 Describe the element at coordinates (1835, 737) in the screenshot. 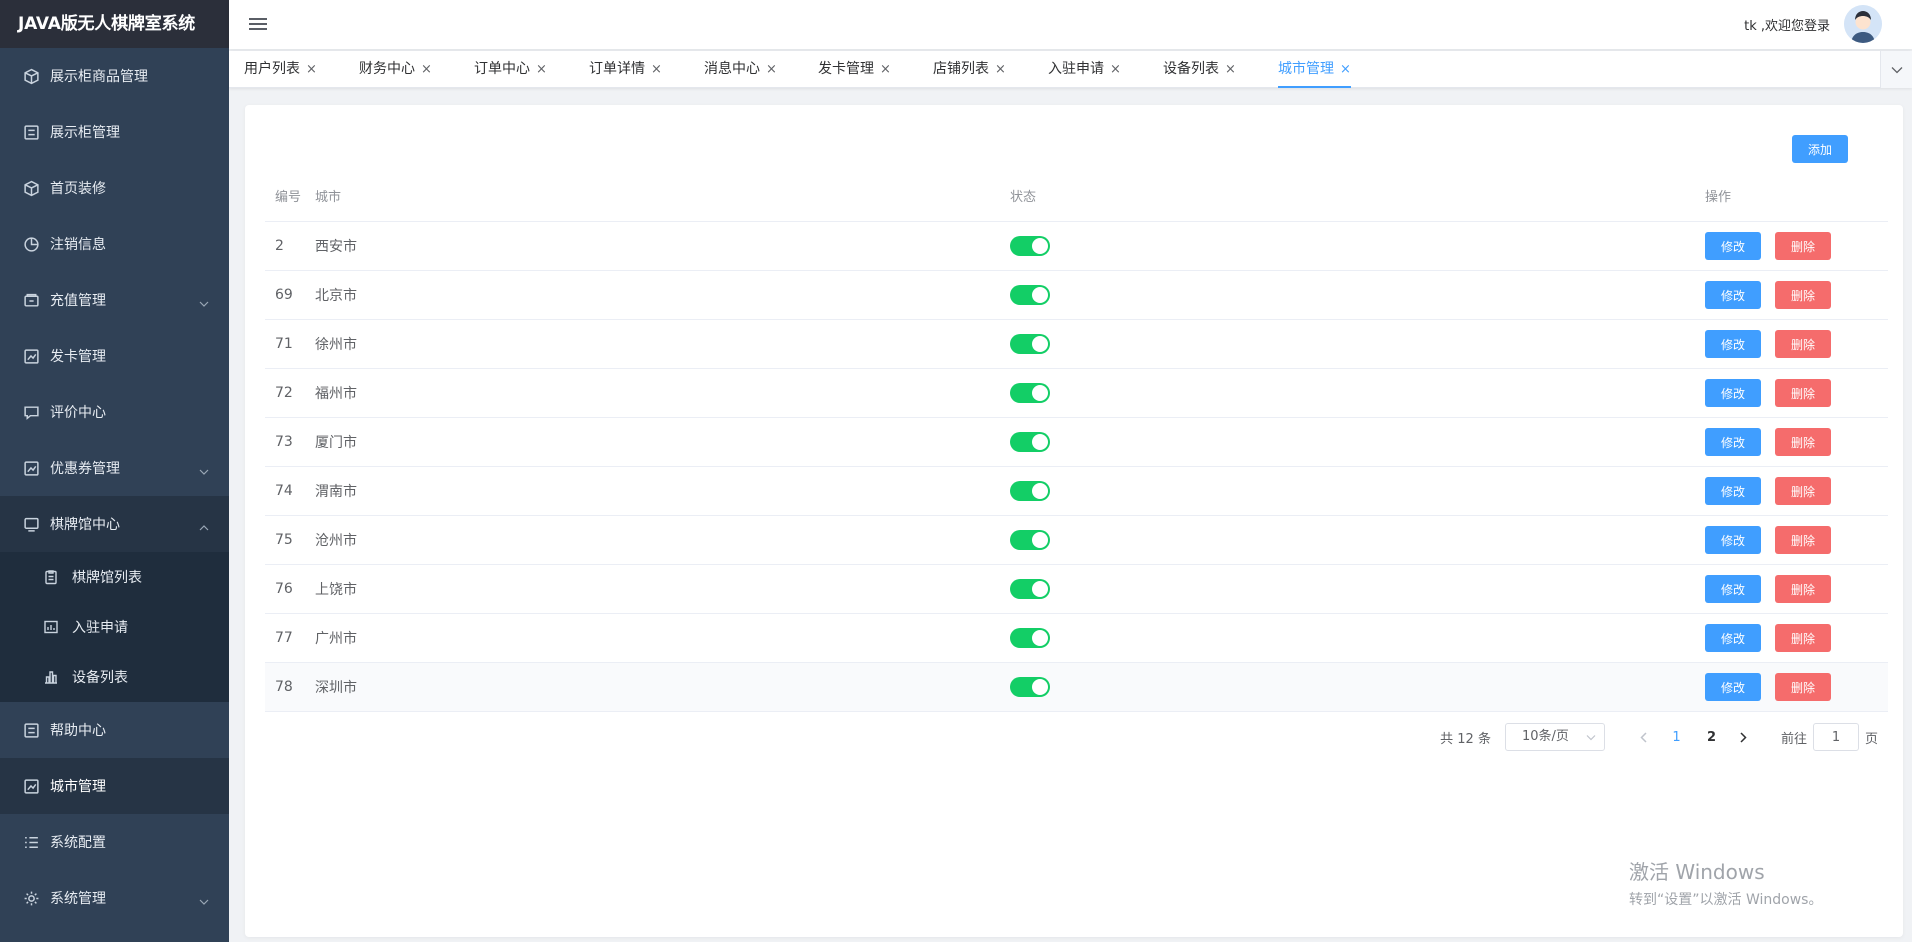

I see `goto-page-input` at that location.